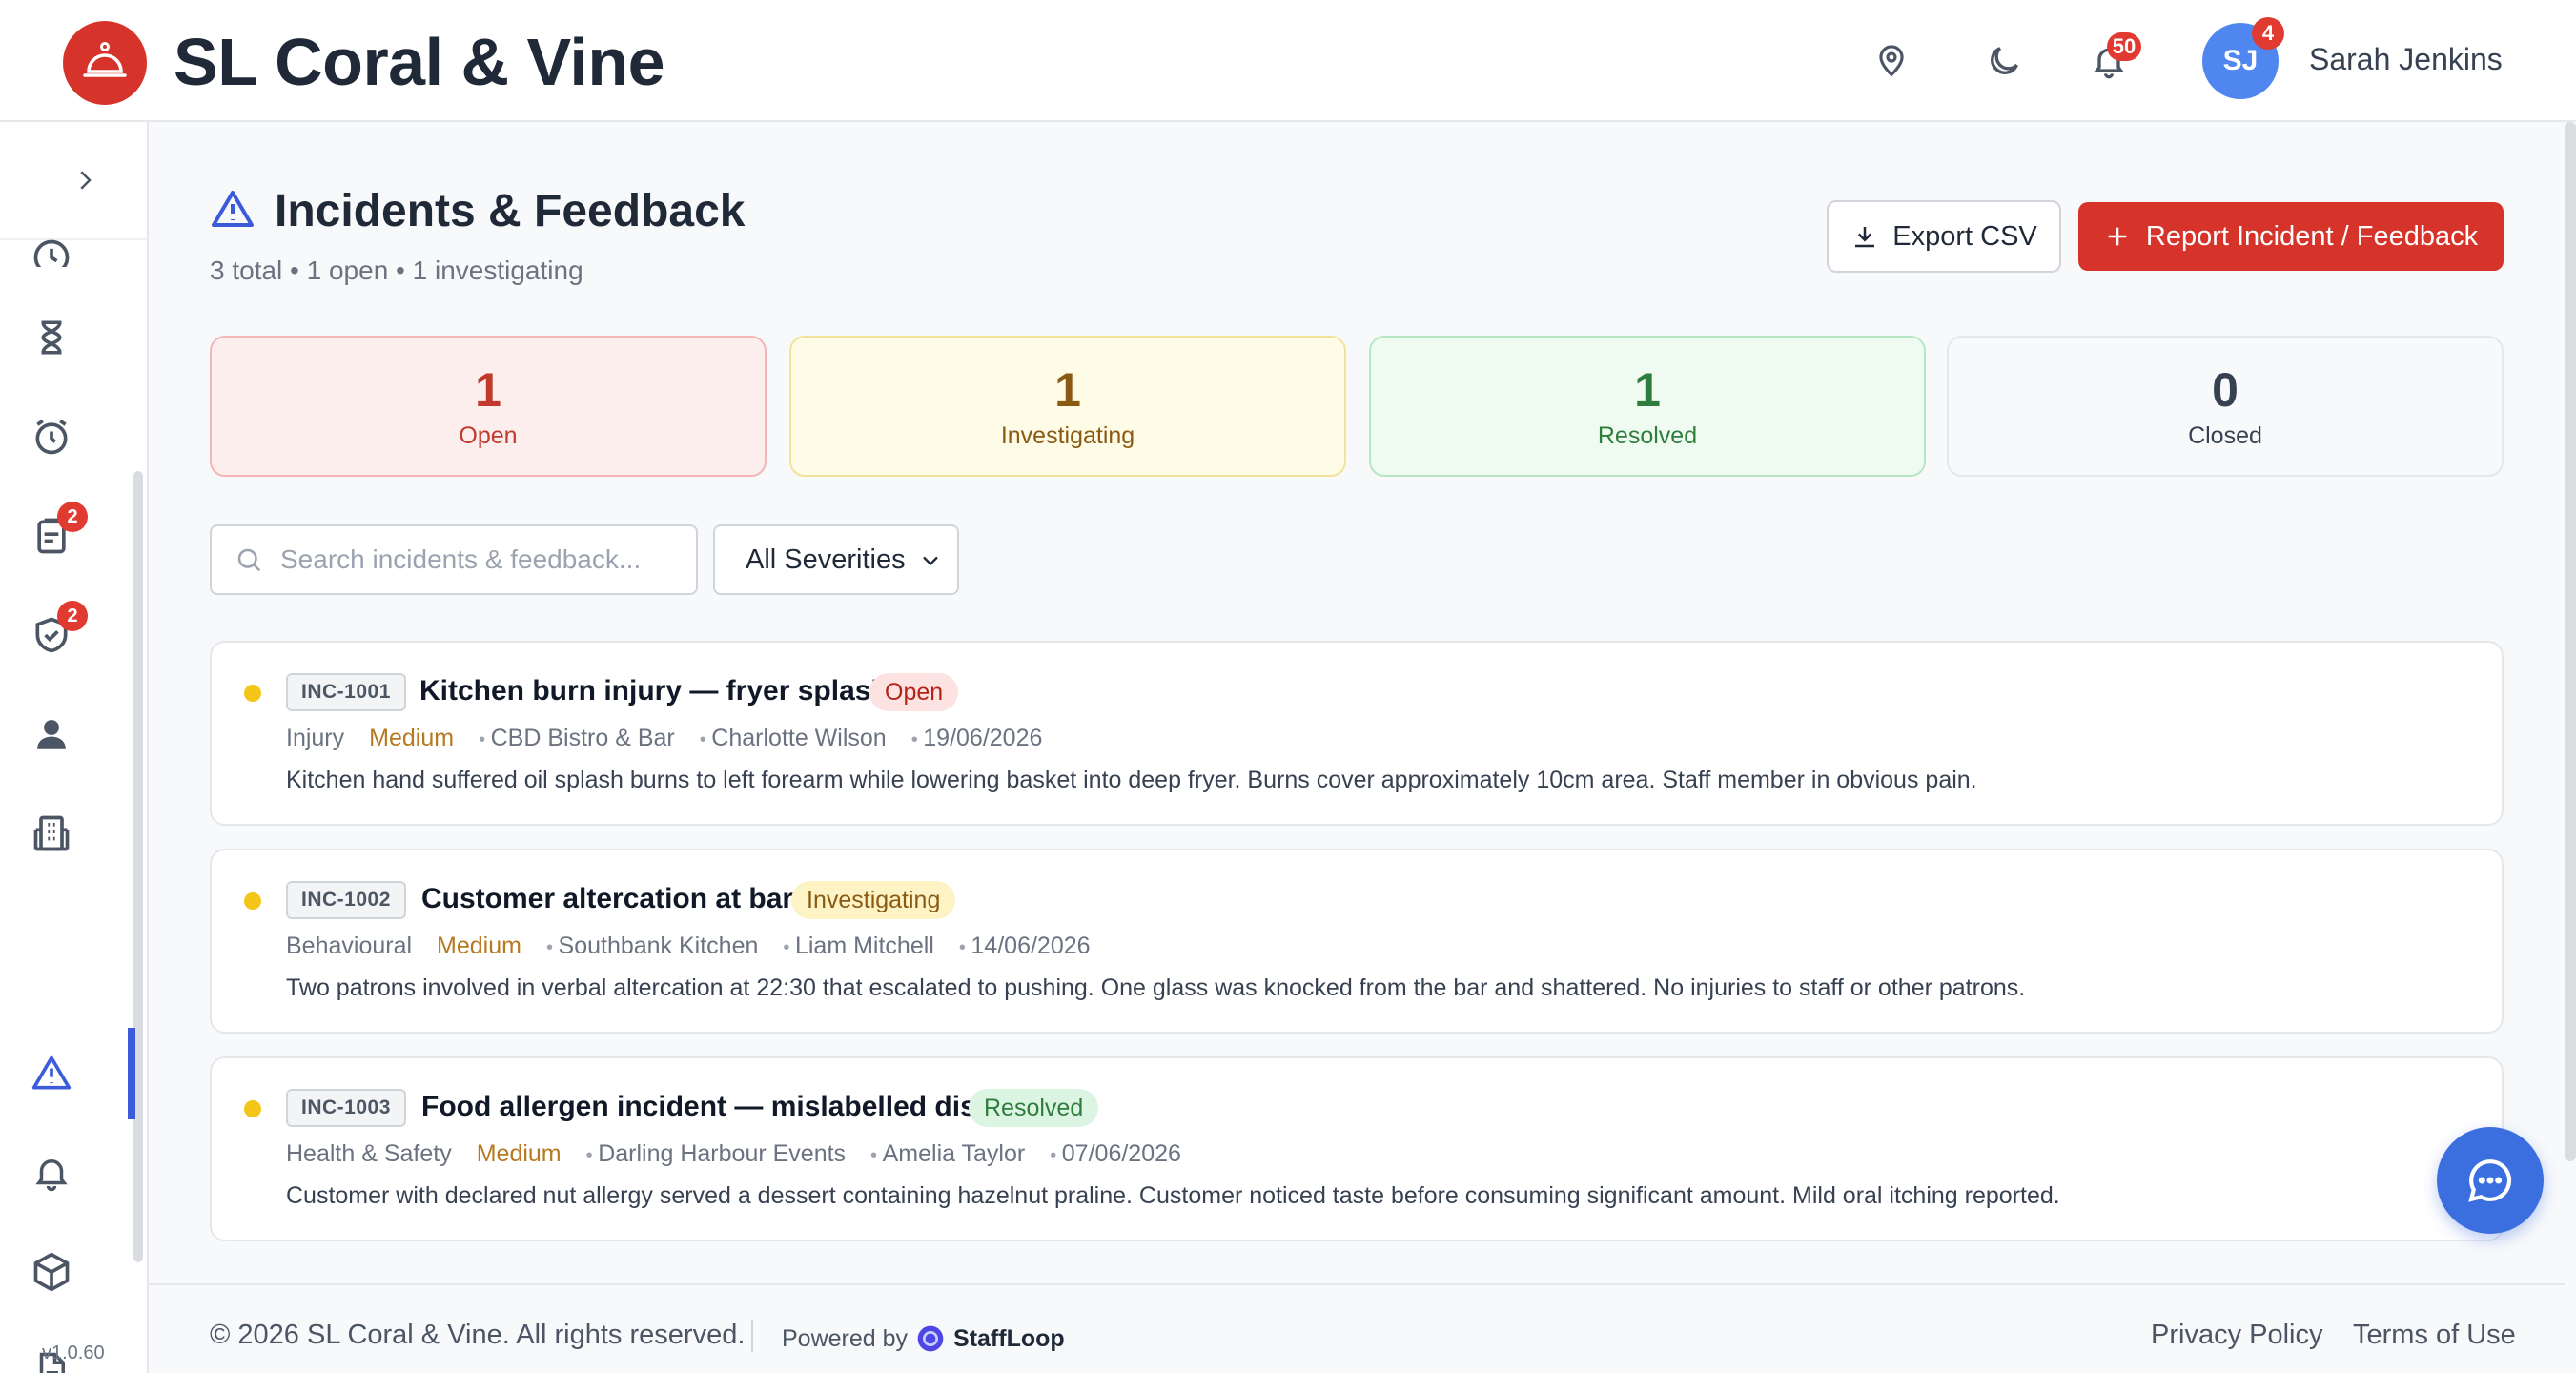  I want to click on stat-card-resolved: 1 Resolved, so click(1647, 407).